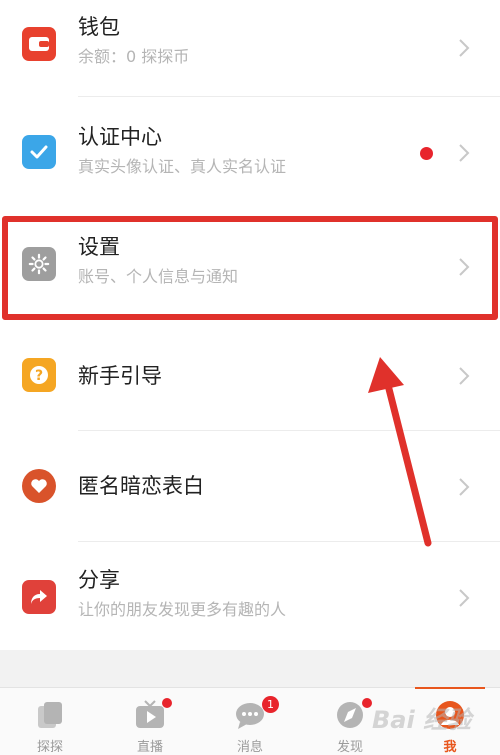 The image size is (500, 755). I want to click on menu-item-subtitle: 余额：0 探探币, so click(134, 56).